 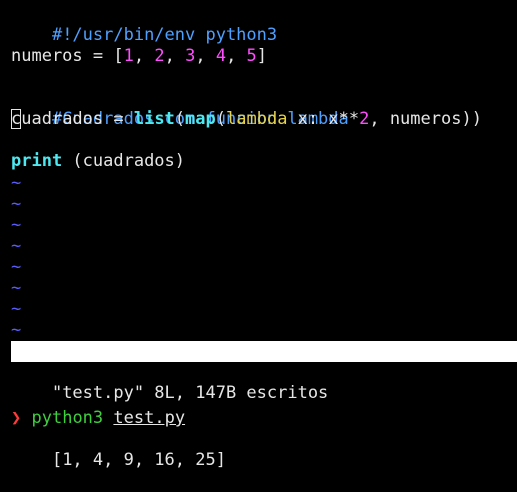 I want to click on assign-open: = [, so click(x=103, y=56).